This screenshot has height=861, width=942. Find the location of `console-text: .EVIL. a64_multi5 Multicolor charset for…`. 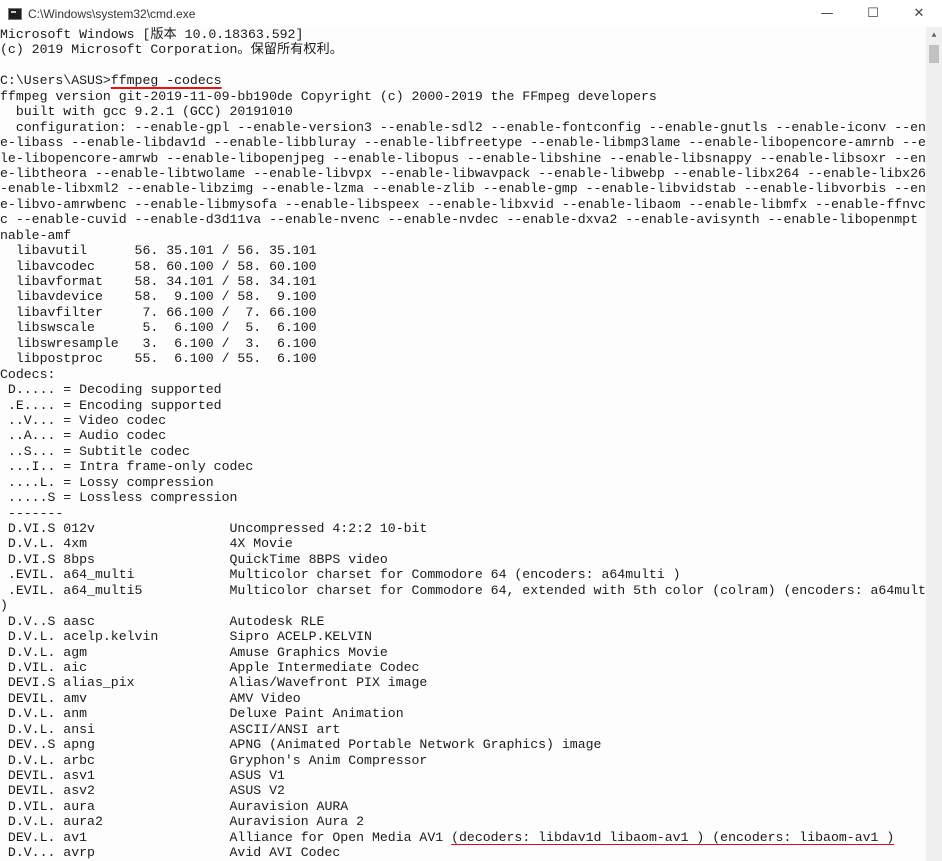

console-text: .EVIL. a64_multi5 Multicolor charset for… is located at coordinates (463, 590).